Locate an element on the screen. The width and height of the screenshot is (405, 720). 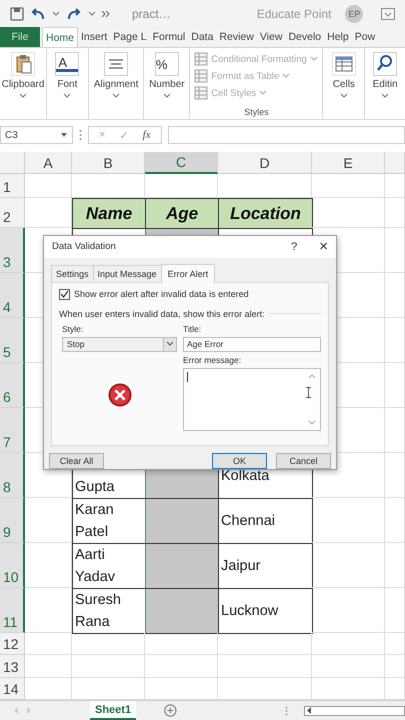
title-field: Age Error is located at coordinates (252, 344).